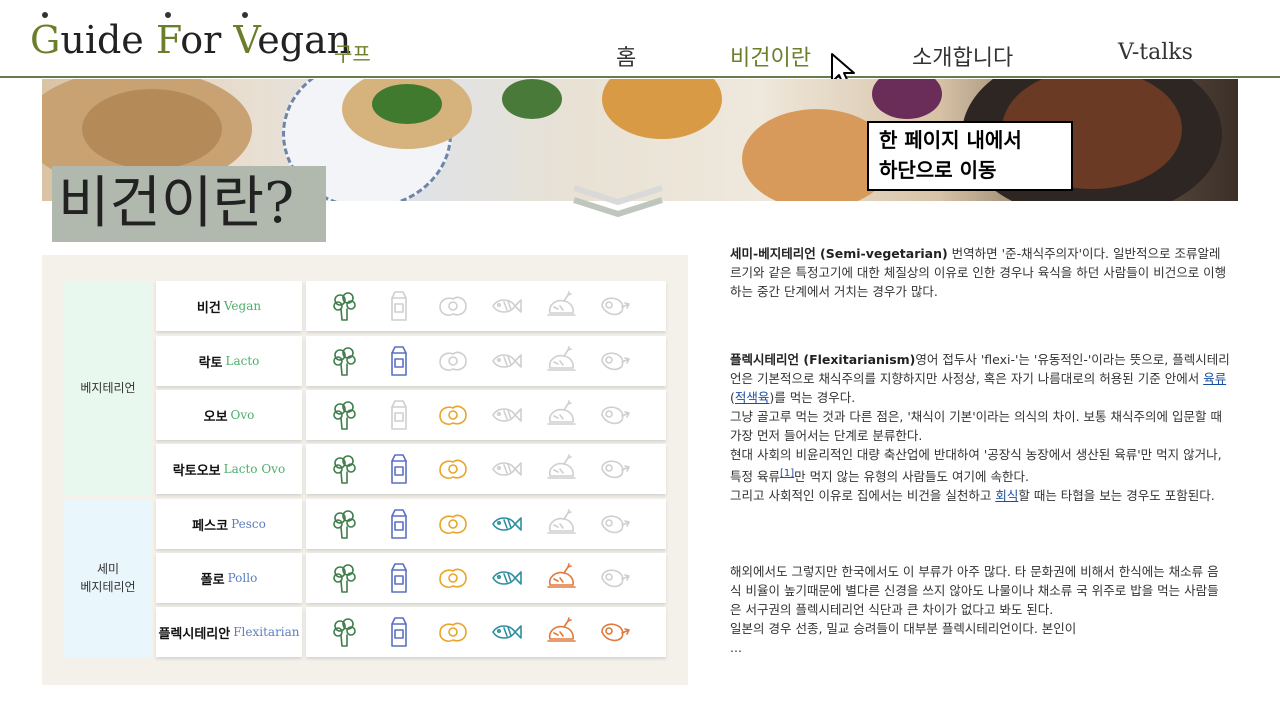  Describe the element at coordinates (196, 471) in the screenshot. I see `diet-name-korean: 락토오보` at that location.